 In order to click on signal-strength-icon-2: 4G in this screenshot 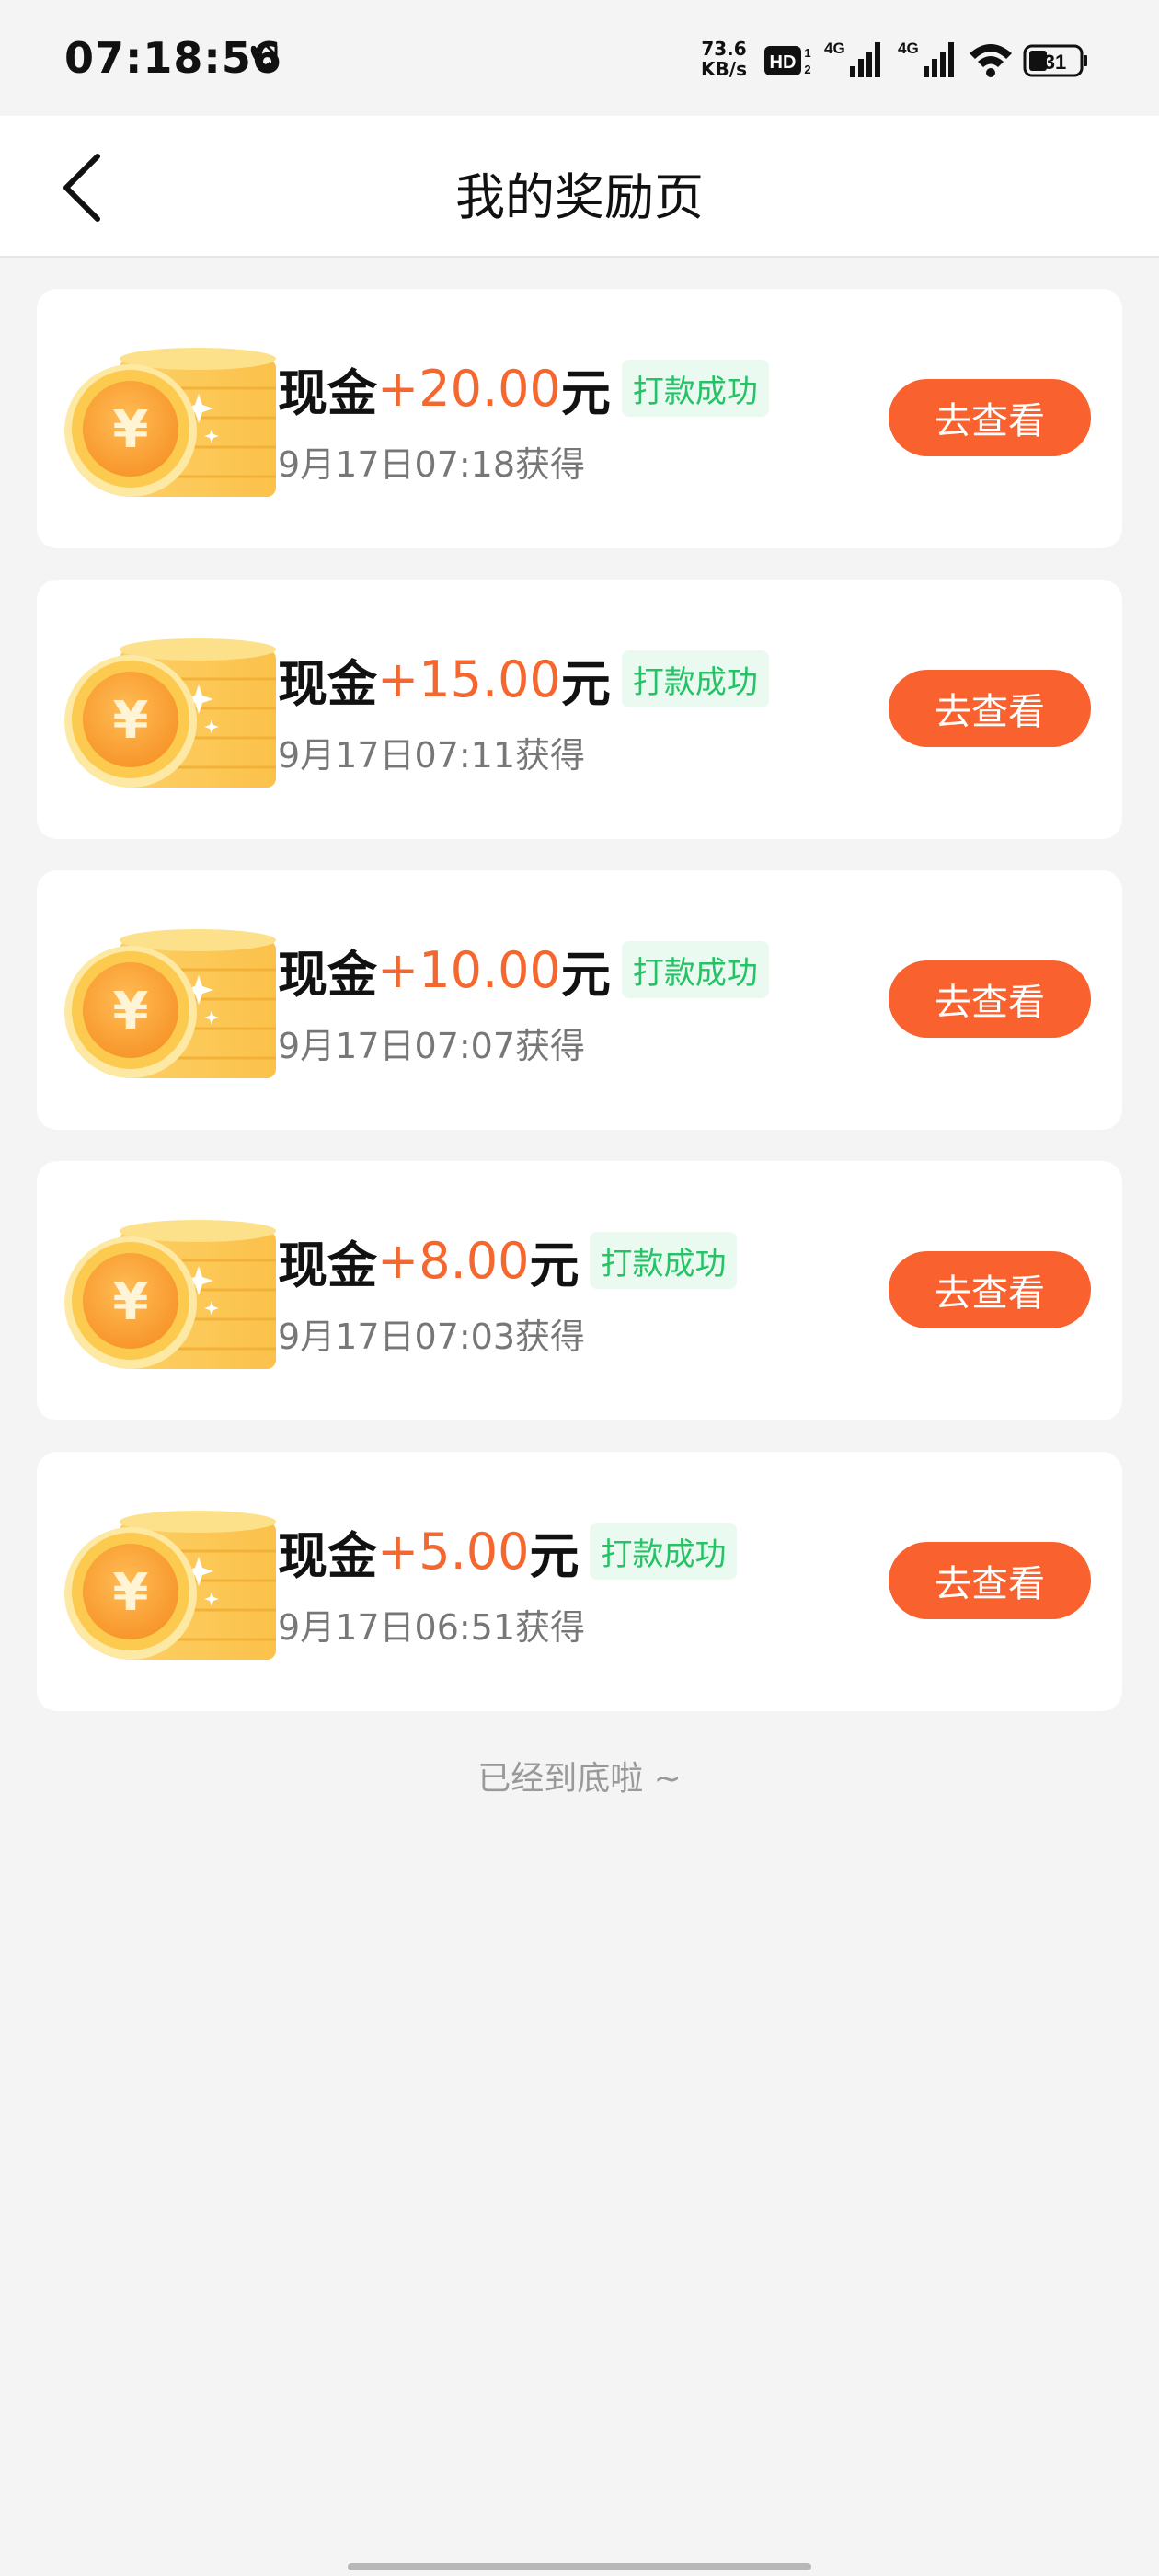, I will do `click(926, 58)`.